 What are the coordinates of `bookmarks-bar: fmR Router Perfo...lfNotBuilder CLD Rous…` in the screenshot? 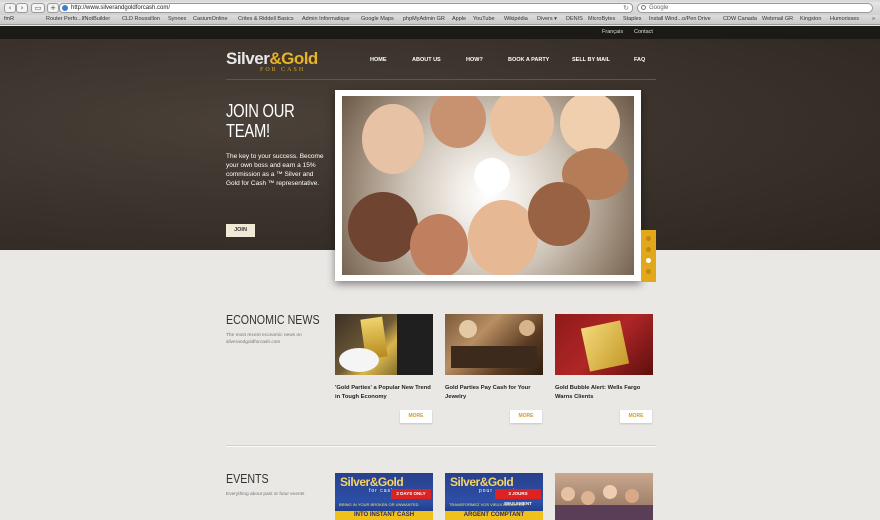 It's located at (440, 20).